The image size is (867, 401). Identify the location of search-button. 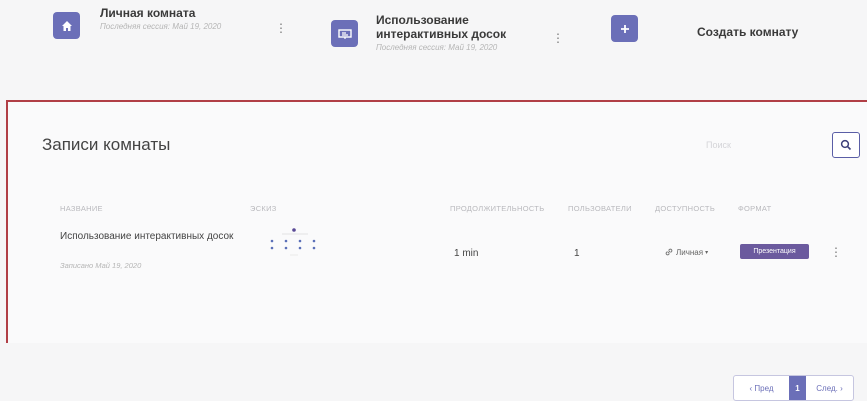
(846, 145).